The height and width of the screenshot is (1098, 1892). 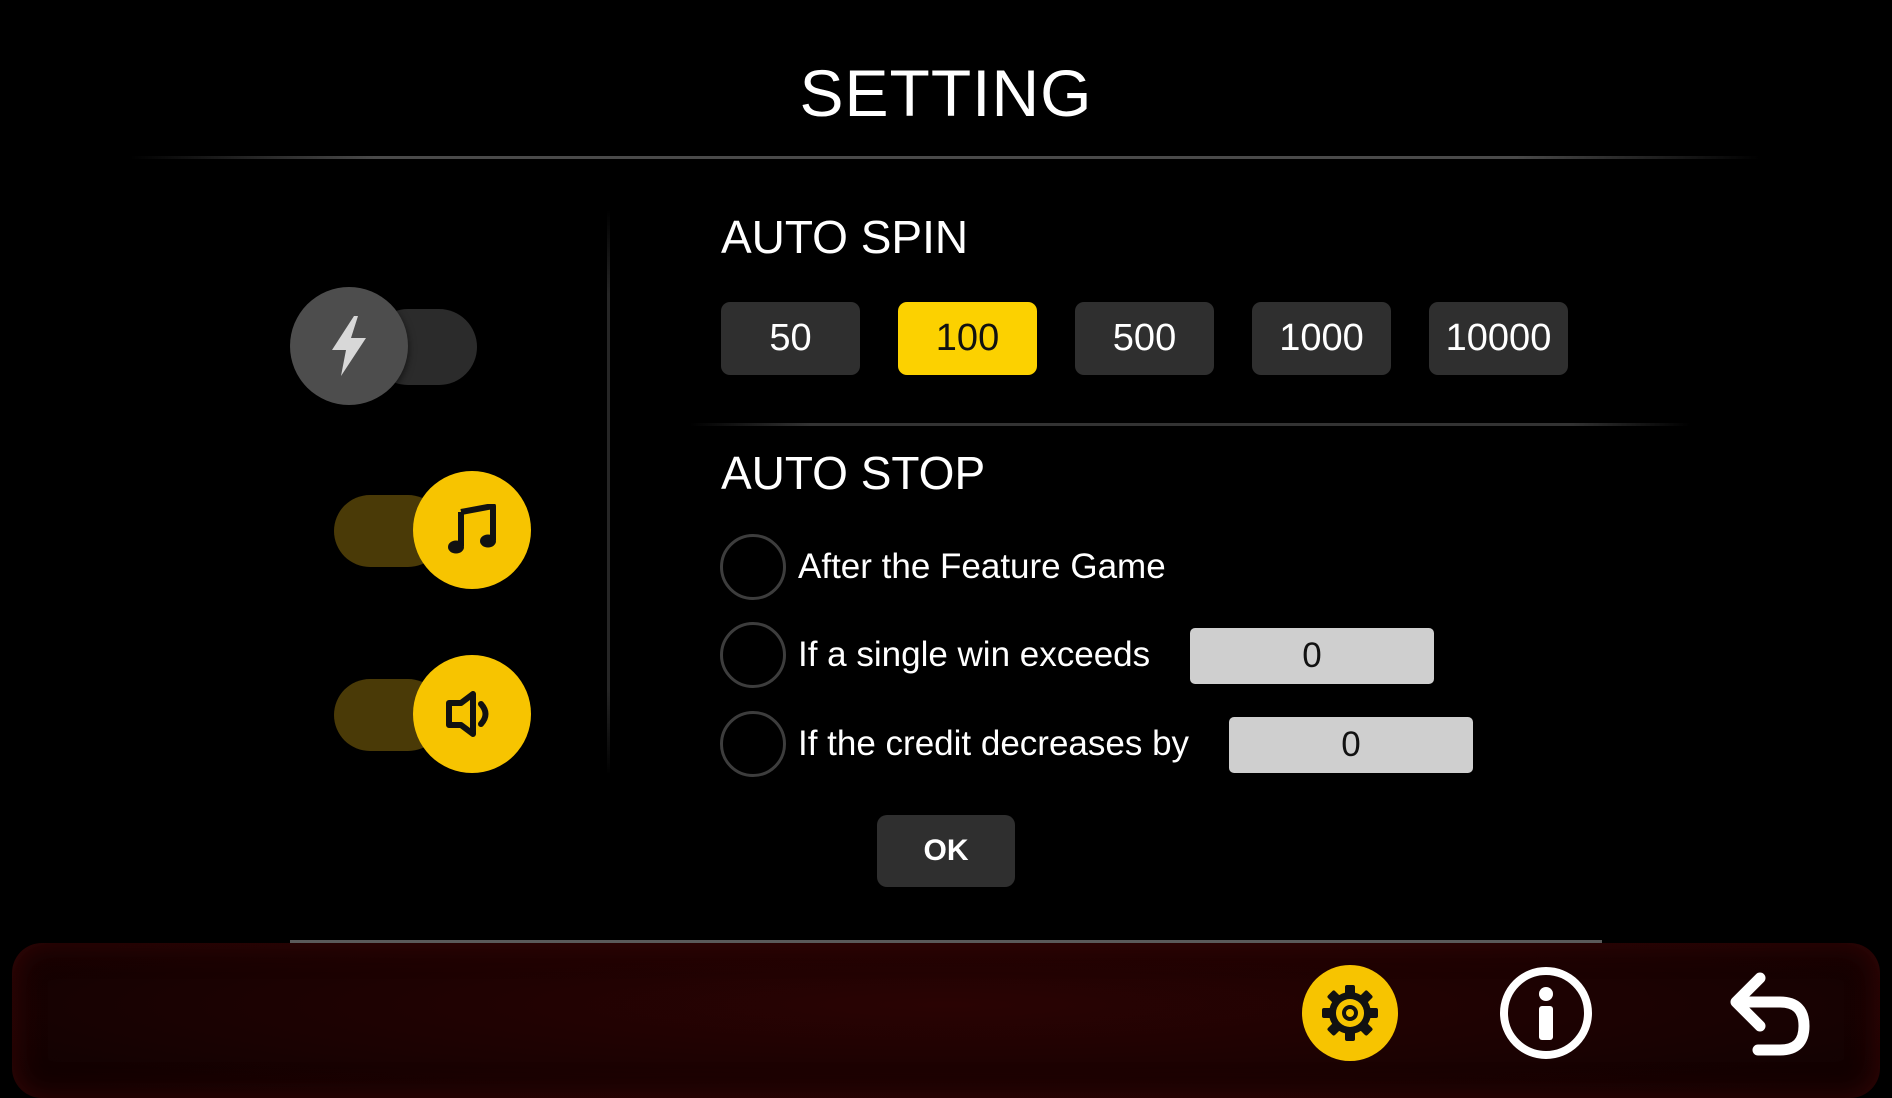 I want to click on back-button, so click(x=1768, y=1014).